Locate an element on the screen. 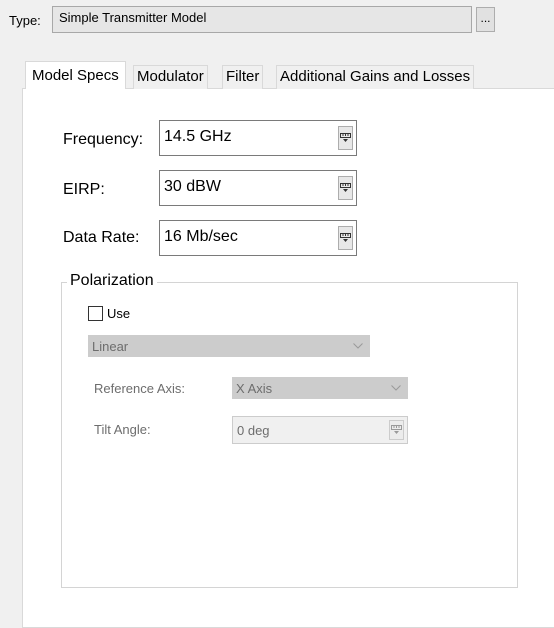 The image size is (554, 628). data-rate-label: Data Rate: is located at coordinates (101, 237).